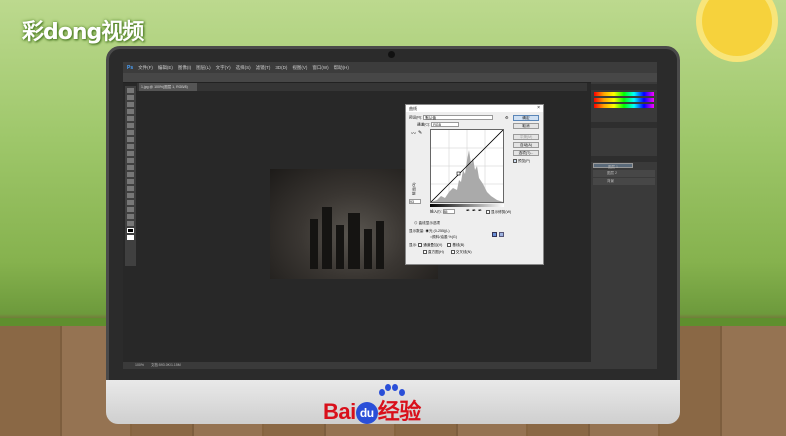 The image size is (786, 436). Describe the element at coordinates (263, 68) in the screenshot. I see `menu-filter: 滤镜(T)` at that location.